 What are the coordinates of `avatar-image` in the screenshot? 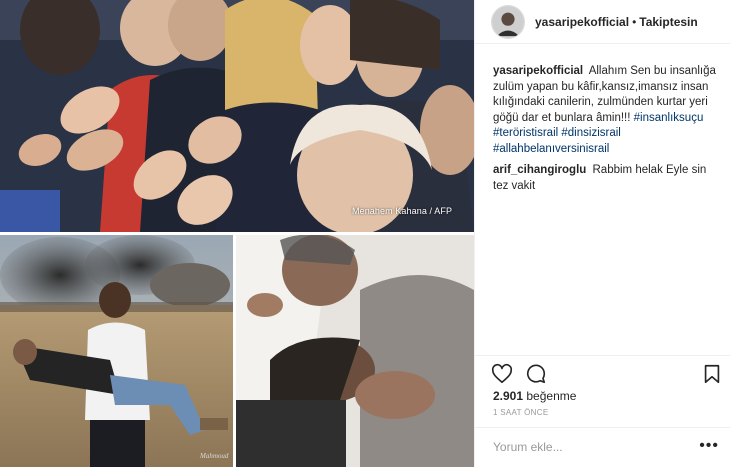 It's located at (508, 21).